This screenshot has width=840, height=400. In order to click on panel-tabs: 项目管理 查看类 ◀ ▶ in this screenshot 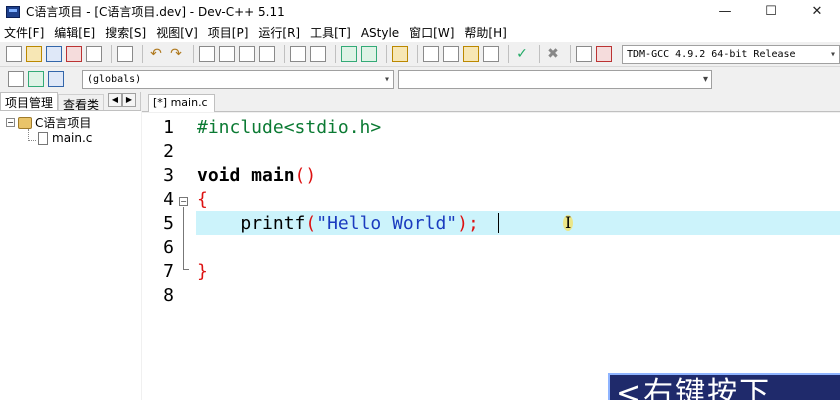, I will do `click(70, 102)`.